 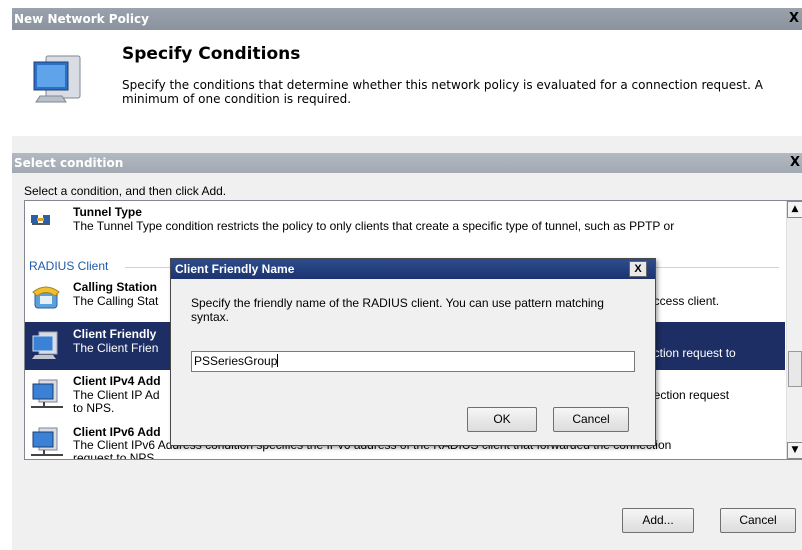 What do you see at coordinates (758, 520) in the screenshot?
I see `cancel-button: Cancel` at bounding box center [758, 520].